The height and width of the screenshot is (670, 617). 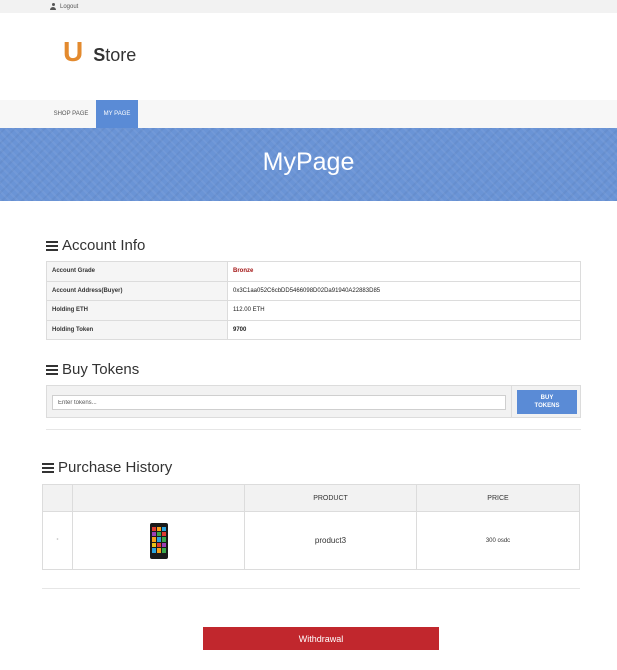 I want to click on table-row: Holding Token 9700, so click(x=313, y=329).